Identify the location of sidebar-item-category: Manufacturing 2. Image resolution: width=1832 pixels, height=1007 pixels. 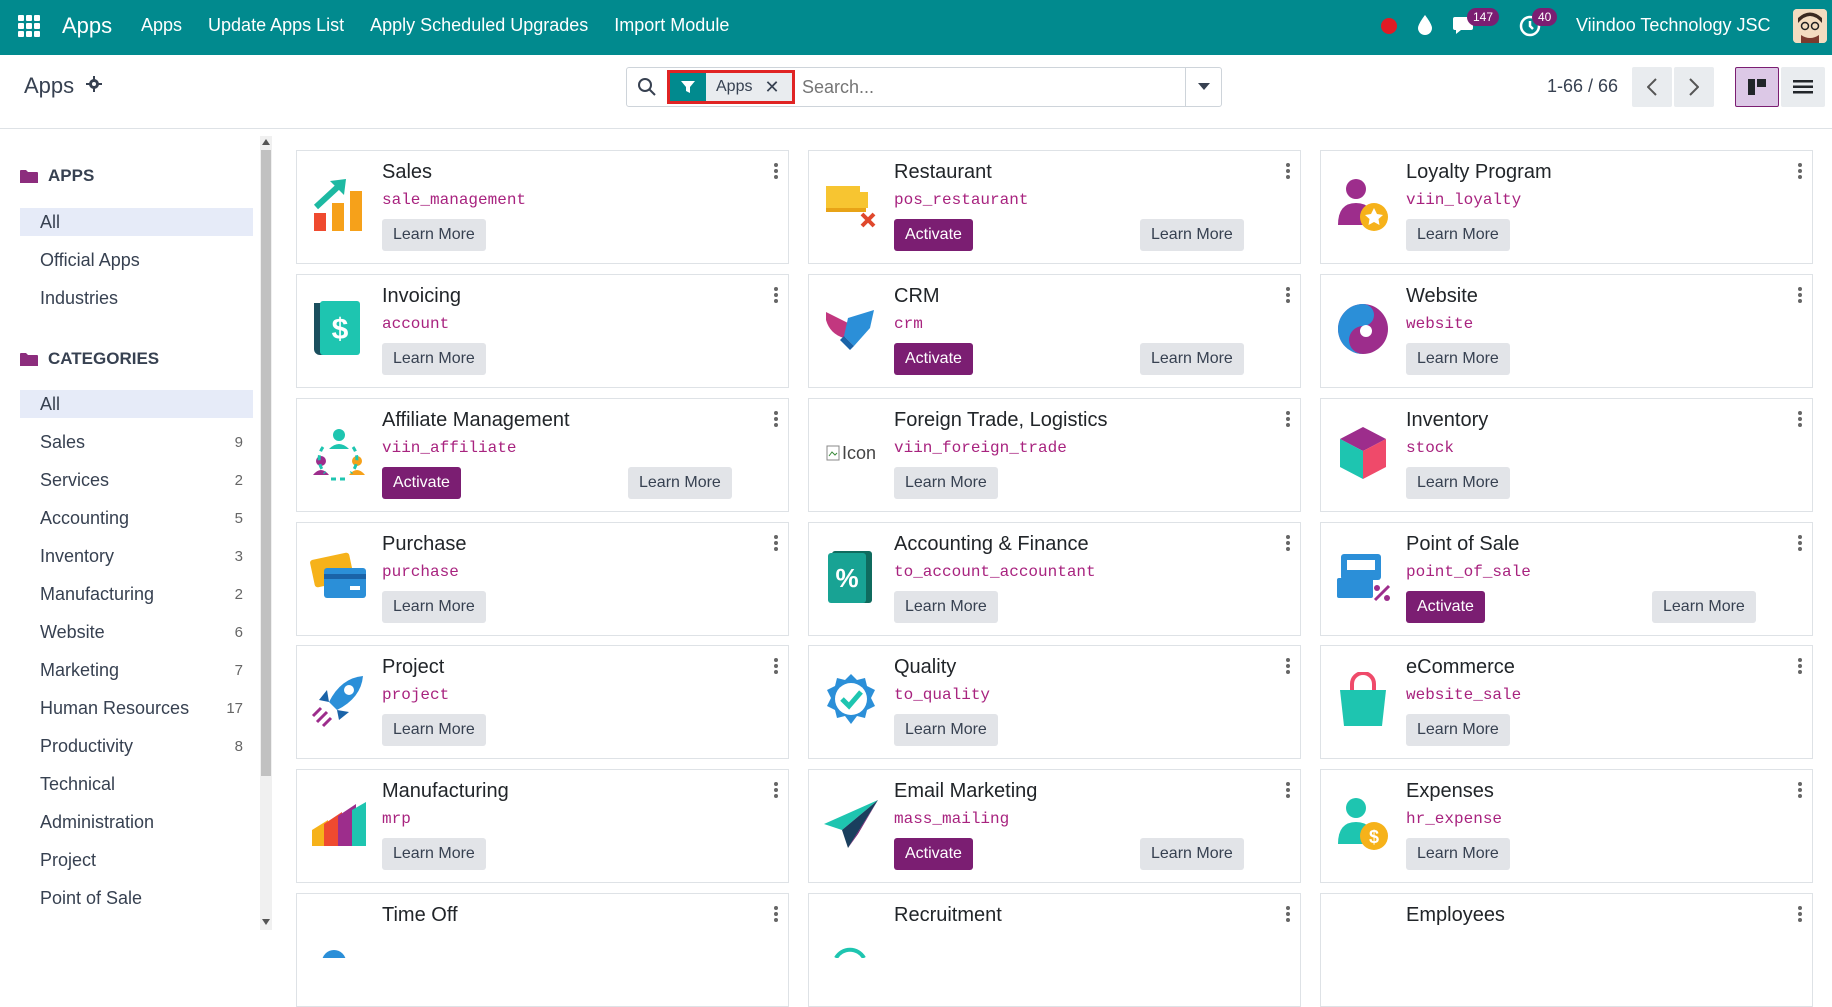
(136, 594).